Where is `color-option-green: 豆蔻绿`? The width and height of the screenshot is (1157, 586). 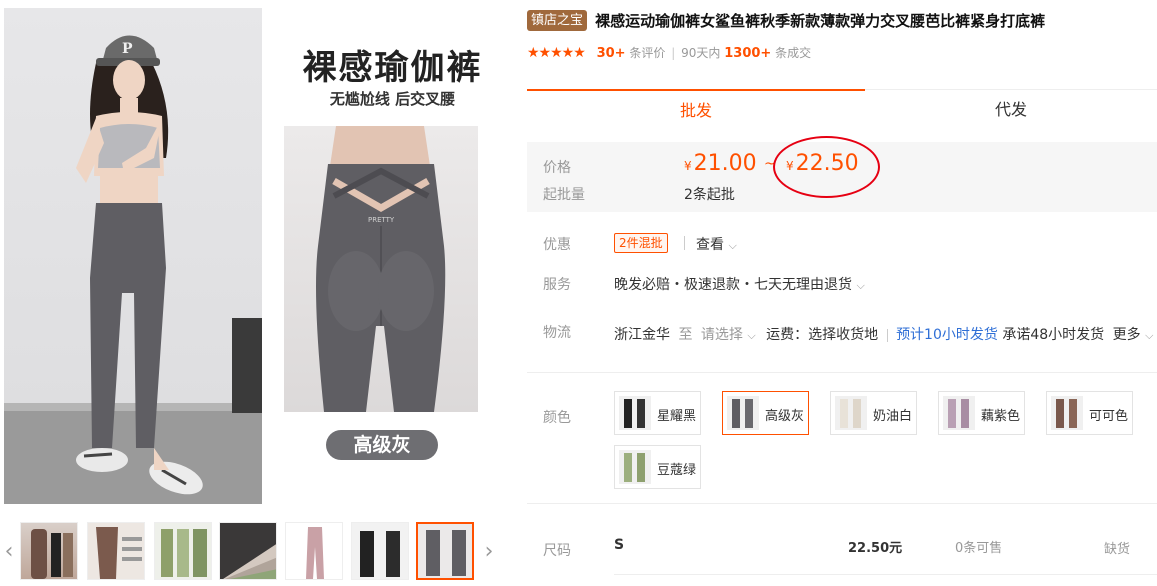
color-option-green: 豆蔻绿 is located at coordinates (657, 467).